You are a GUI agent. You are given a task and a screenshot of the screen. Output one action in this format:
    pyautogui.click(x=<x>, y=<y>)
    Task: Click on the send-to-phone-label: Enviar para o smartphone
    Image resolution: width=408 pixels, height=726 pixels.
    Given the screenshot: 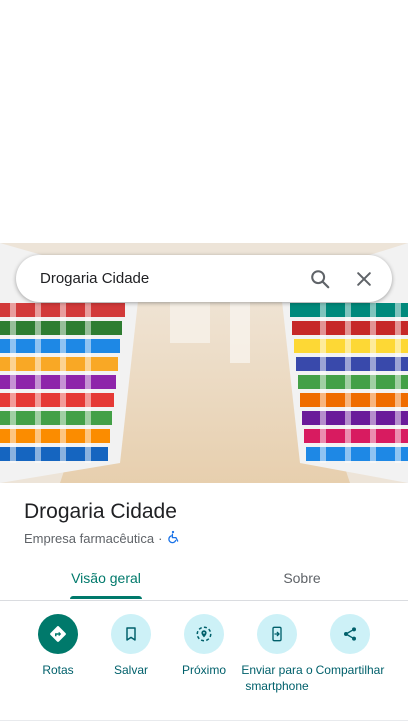 What is the action you would take?
    pyautogui.click(x=277, y=678)
    